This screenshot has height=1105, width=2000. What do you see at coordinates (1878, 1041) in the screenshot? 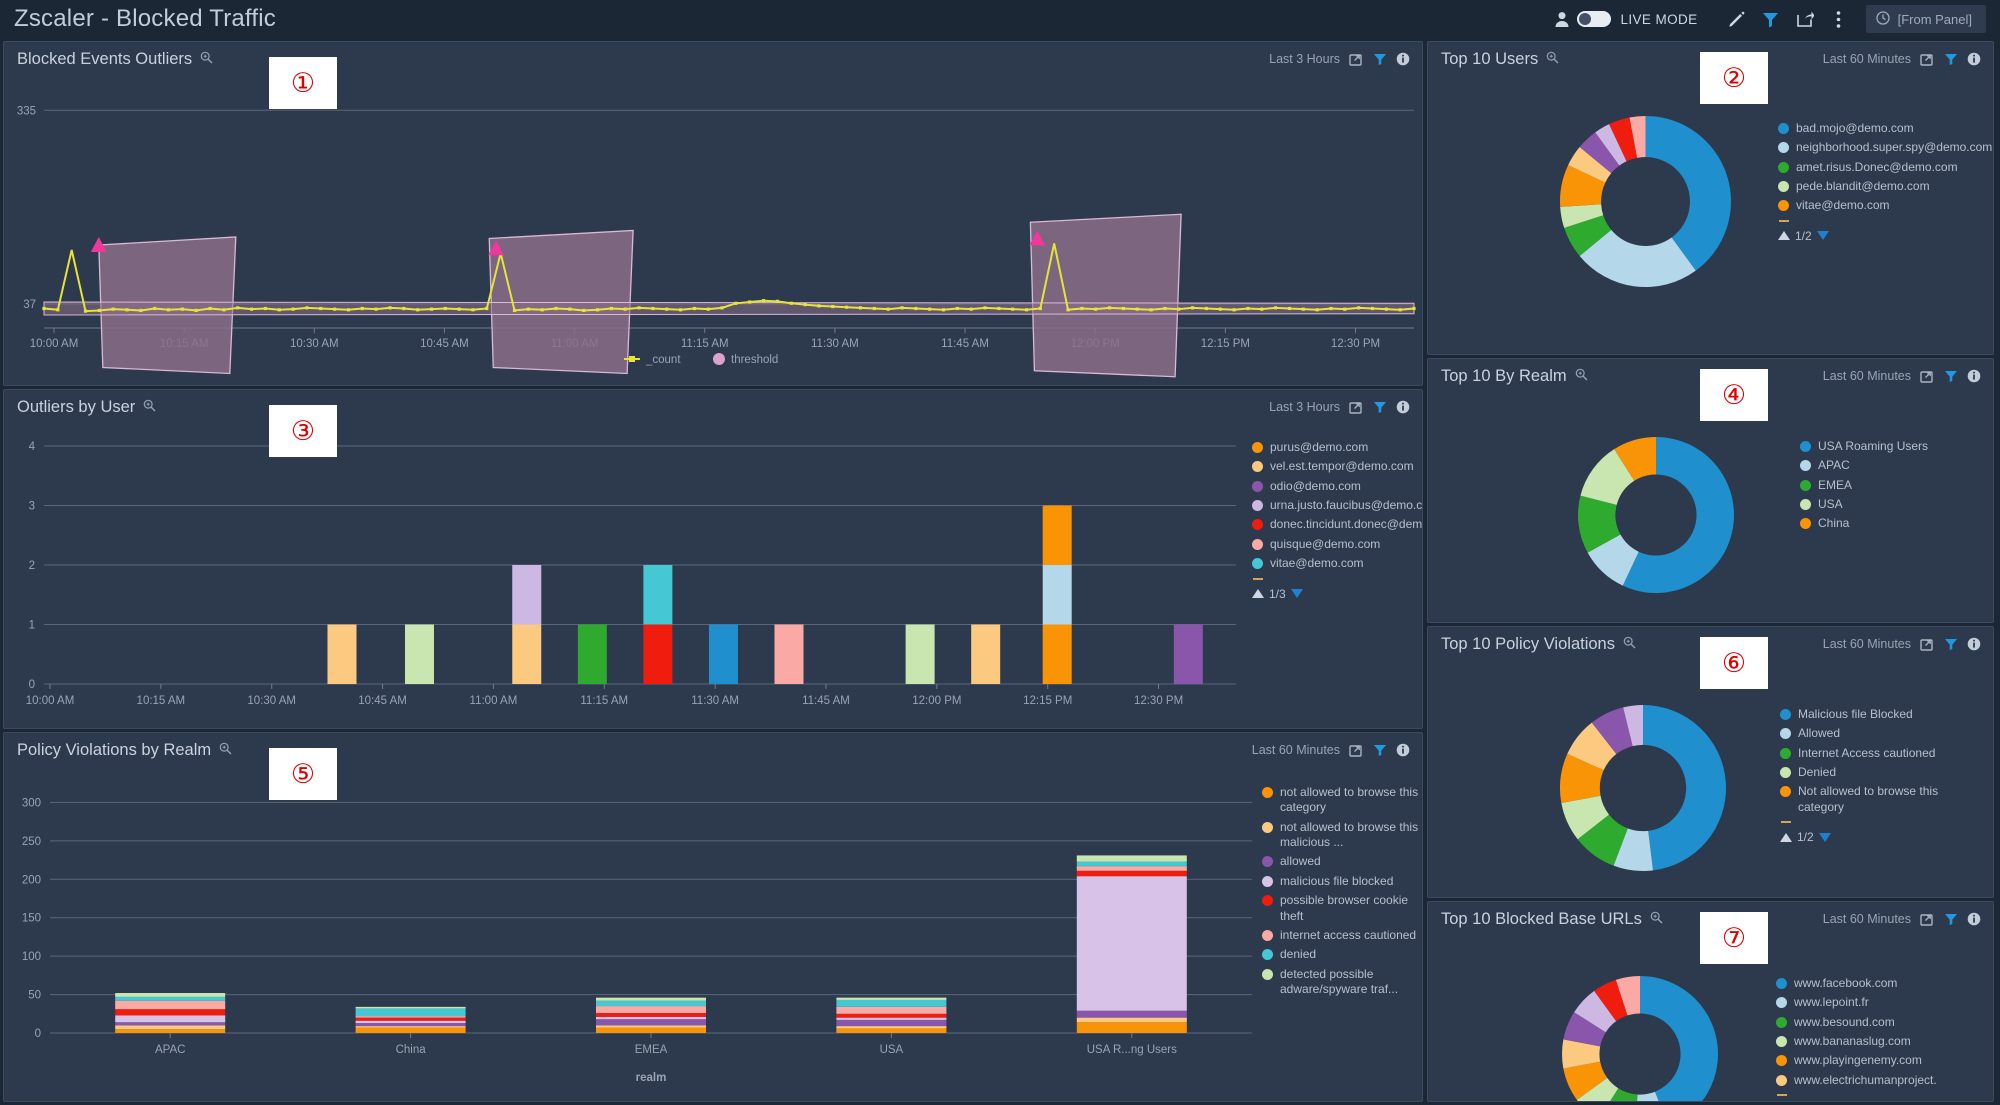
I see `top10-blocked-base-urls-legend-item: www.bananaslug.com` at bounding box center [1878, 1041].